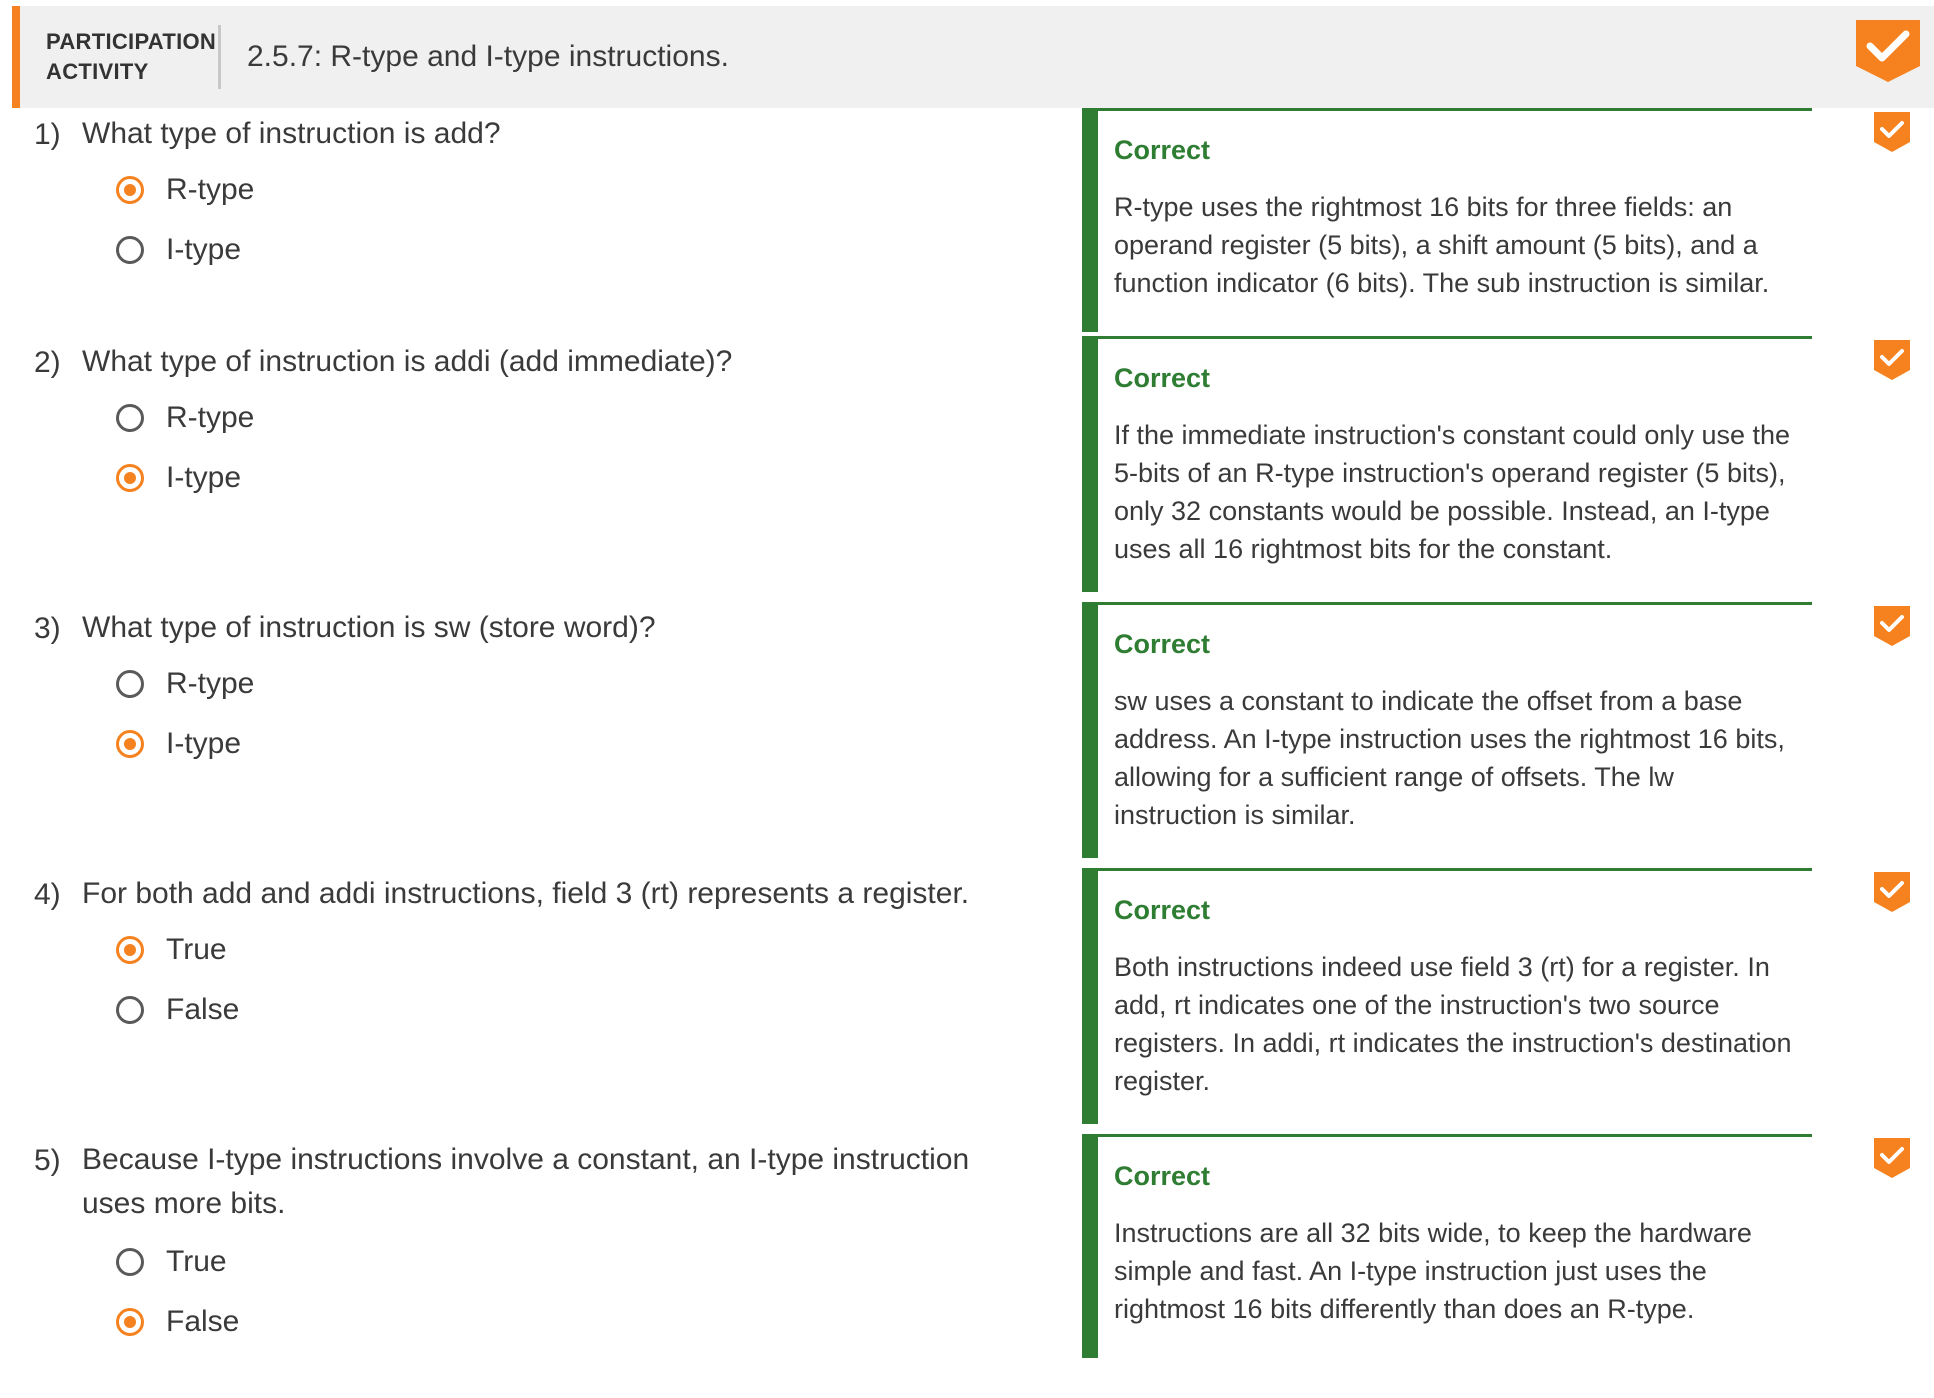 This screenshot has width=1934, height=1398. I want to click on question-number: 4), so click(47, 894).